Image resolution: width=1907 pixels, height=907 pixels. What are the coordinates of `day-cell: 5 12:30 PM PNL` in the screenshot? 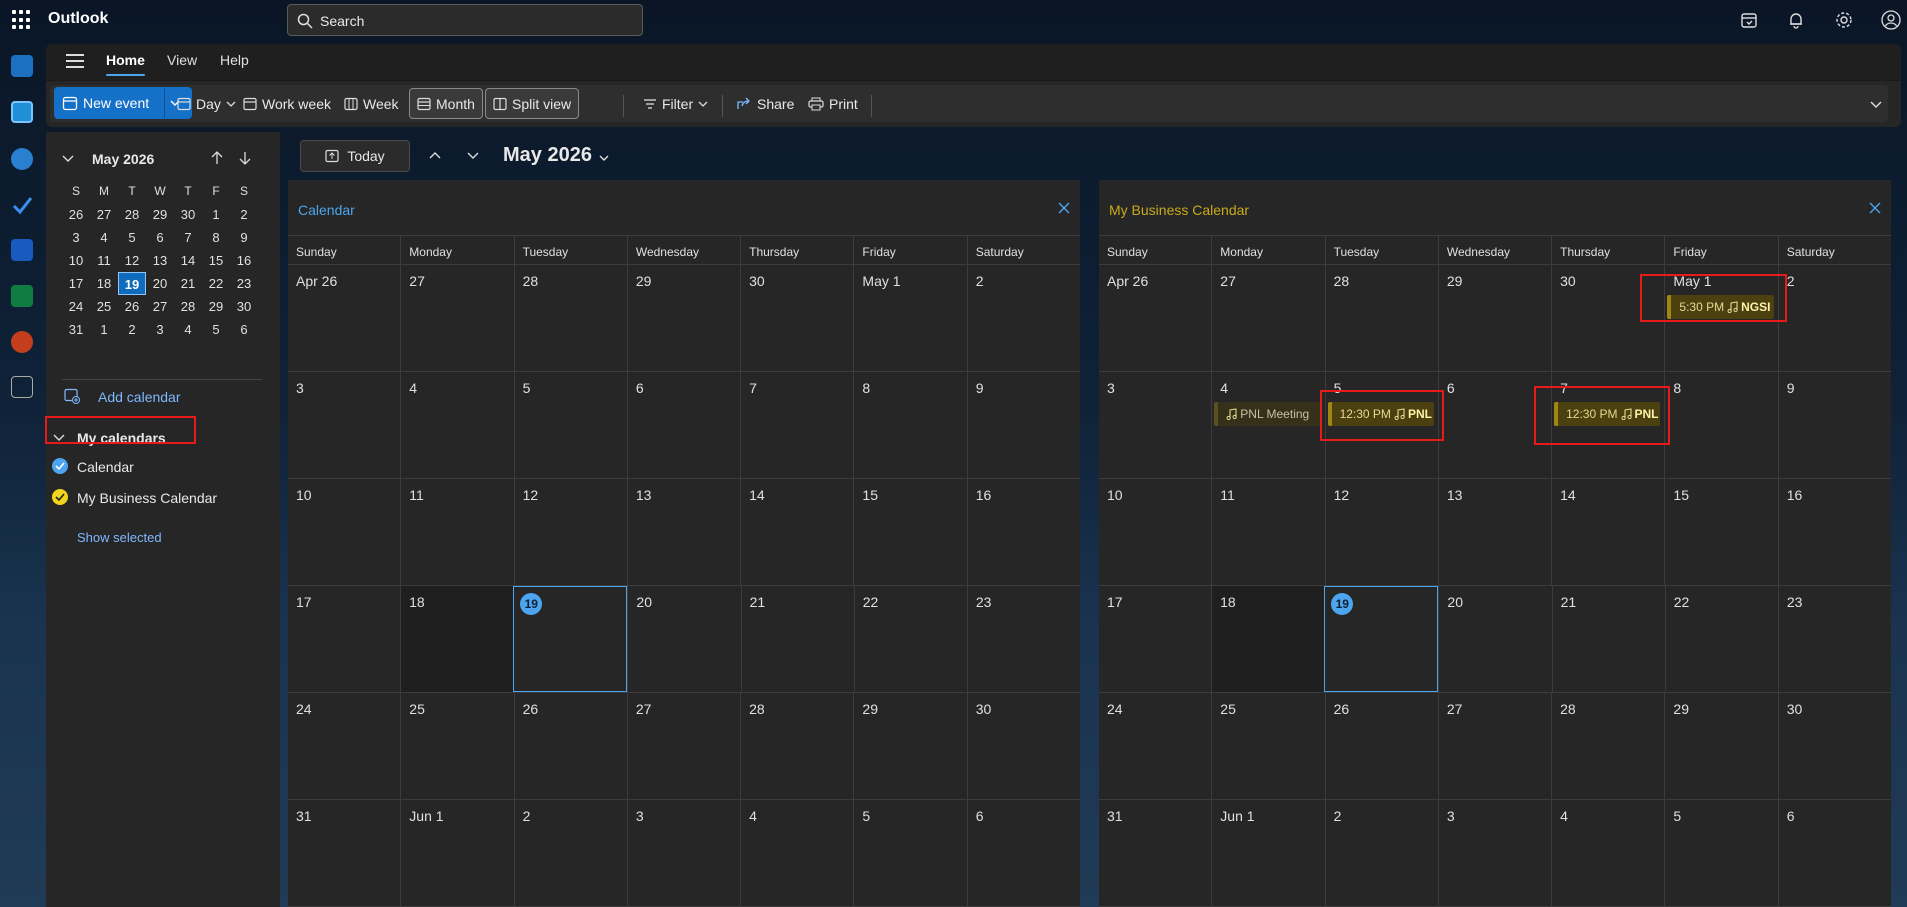 It's located at (1381, 425).